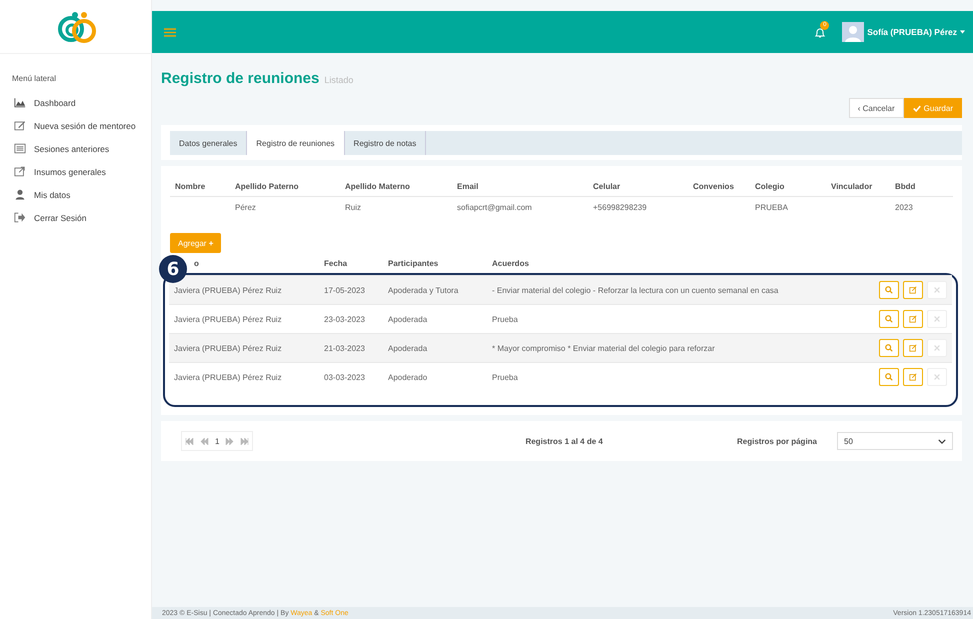  Describe the element at coordinates (424, 290) in the screenshot. I see `table-cell-text: Apoderada y Tutora` at that location.